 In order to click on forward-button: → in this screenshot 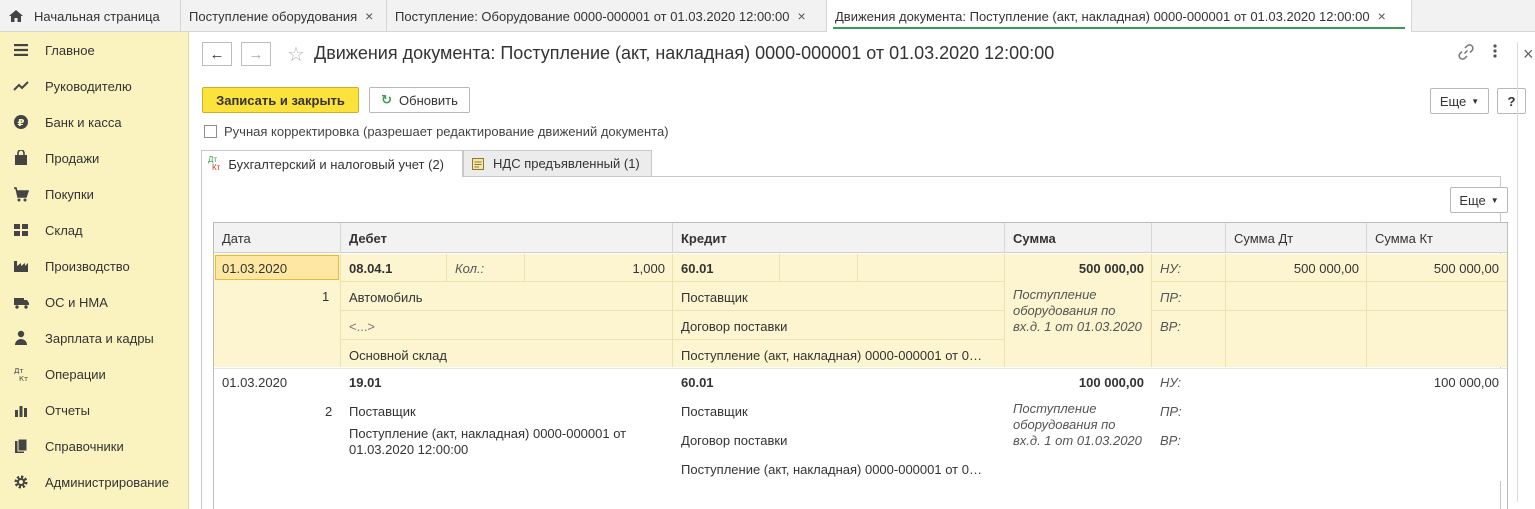, I will do `click(256, 54)`.